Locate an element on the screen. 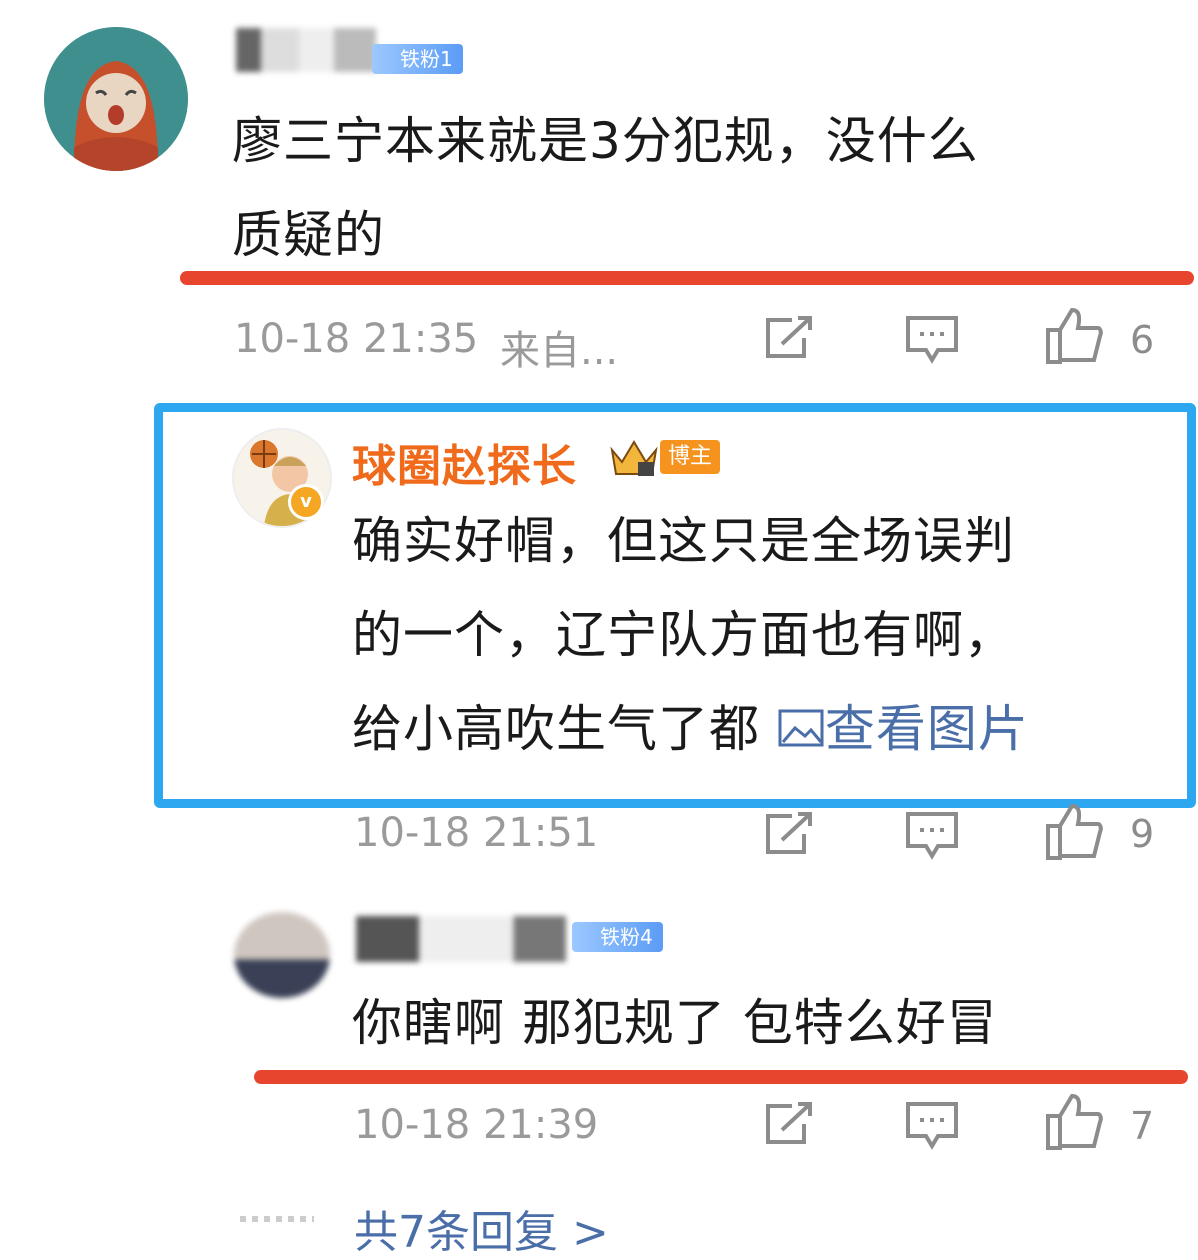 Image resolution: width=1198 pixels, height=1260 pixels. crown-icon is located at coordinates (634, 459).